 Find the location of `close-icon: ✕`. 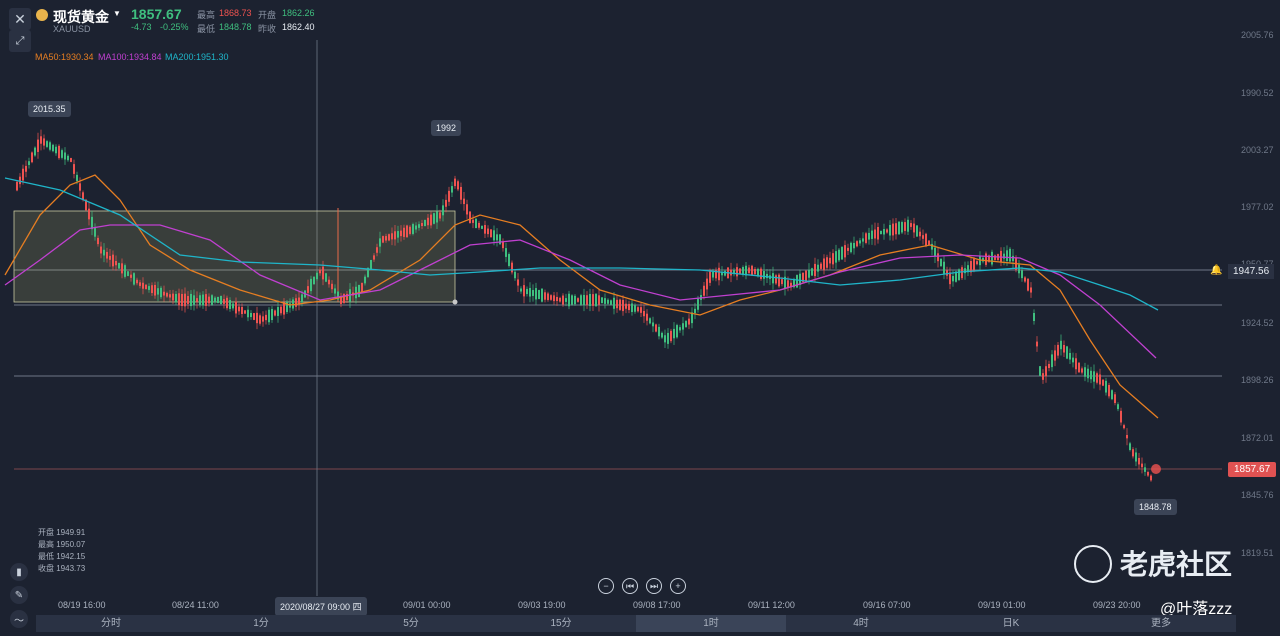

close-icon: ✕ is located at coordinates (20, 19).